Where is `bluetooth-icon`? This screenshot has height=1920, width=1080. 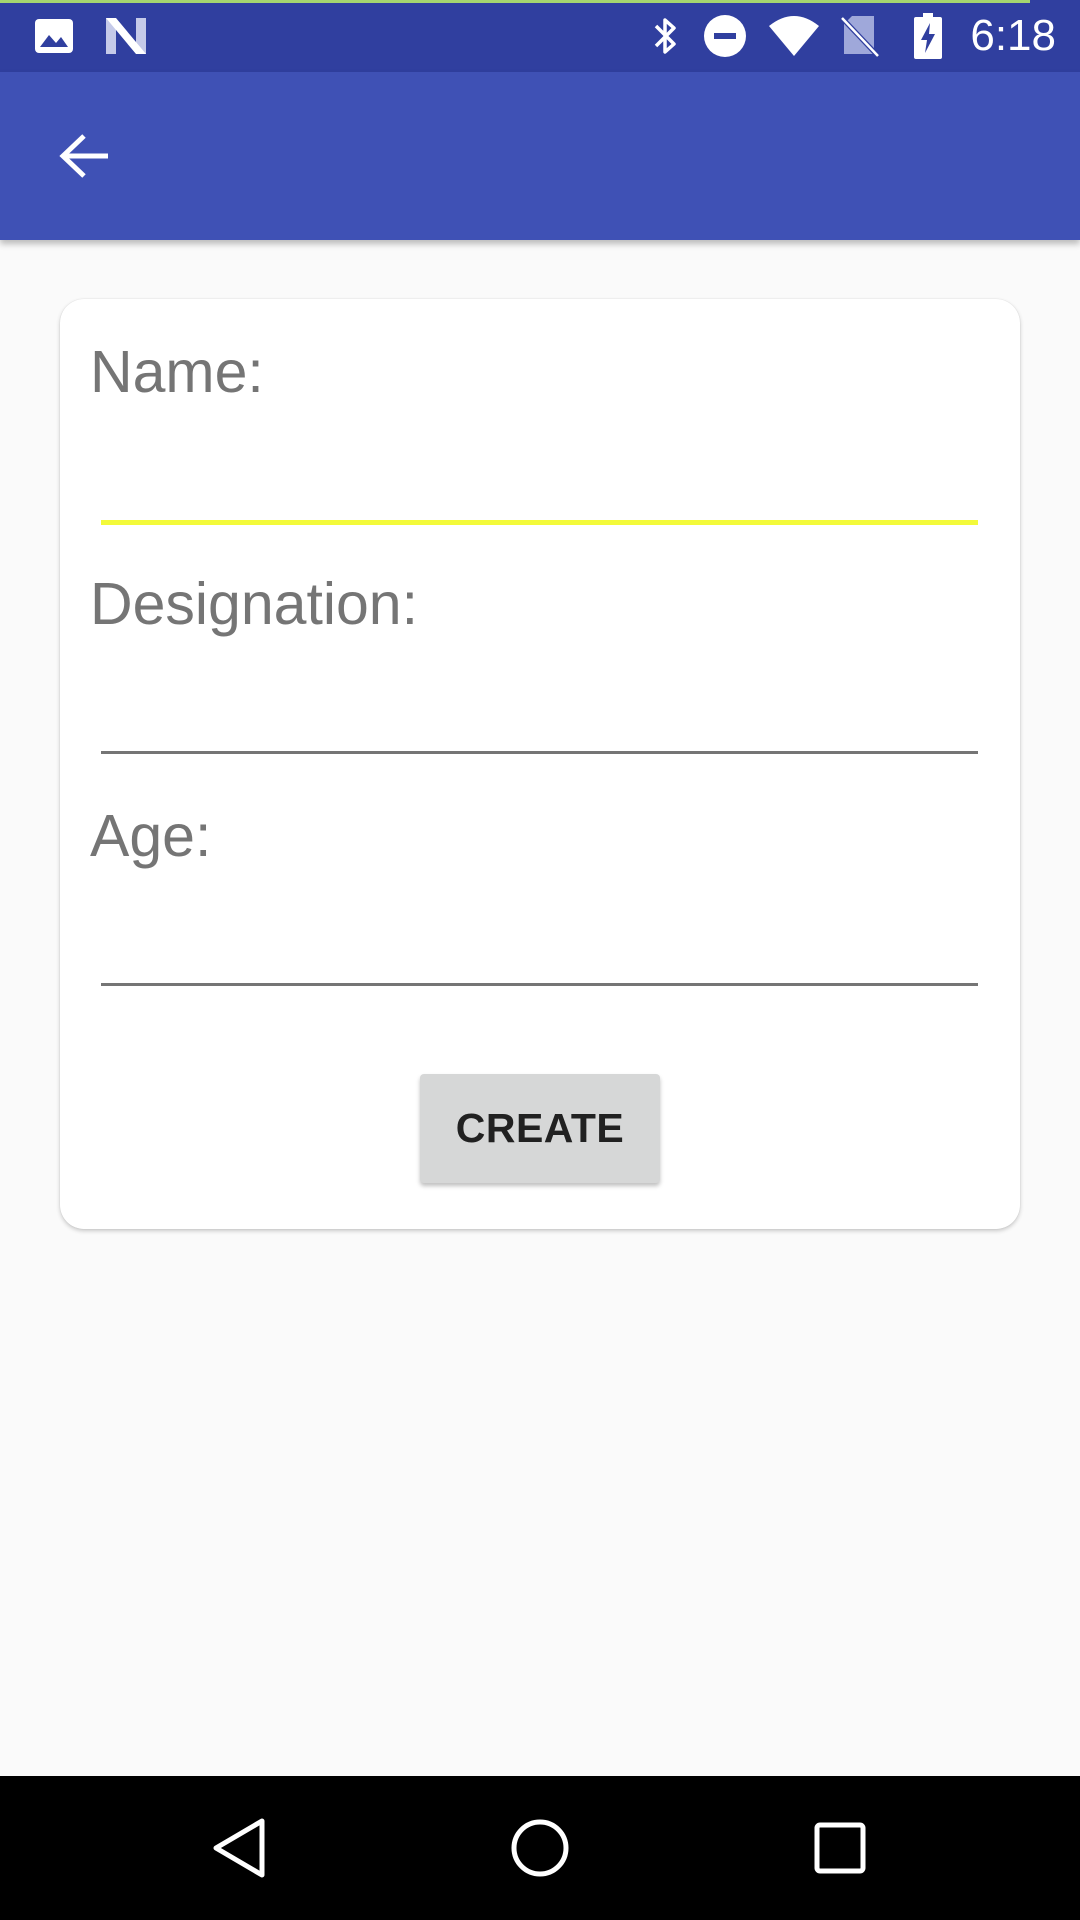
bluetooth-icon is located at coordinates (666, 36).